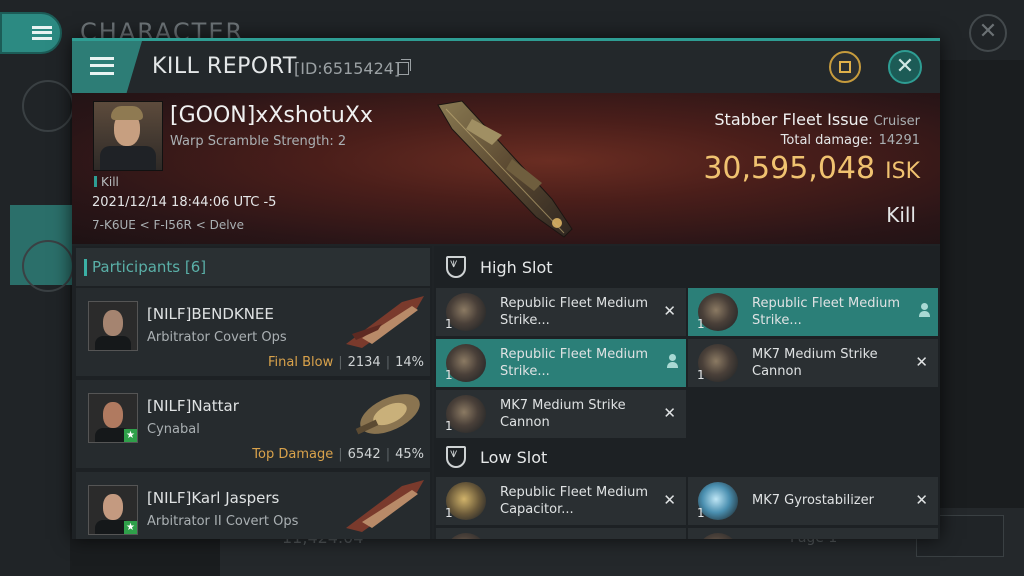 The height and width of the screenshot is (576, 1024). I want to click on slot-item: 1 Republic Fleet Medium Strike... ✕, so click(561, 312).